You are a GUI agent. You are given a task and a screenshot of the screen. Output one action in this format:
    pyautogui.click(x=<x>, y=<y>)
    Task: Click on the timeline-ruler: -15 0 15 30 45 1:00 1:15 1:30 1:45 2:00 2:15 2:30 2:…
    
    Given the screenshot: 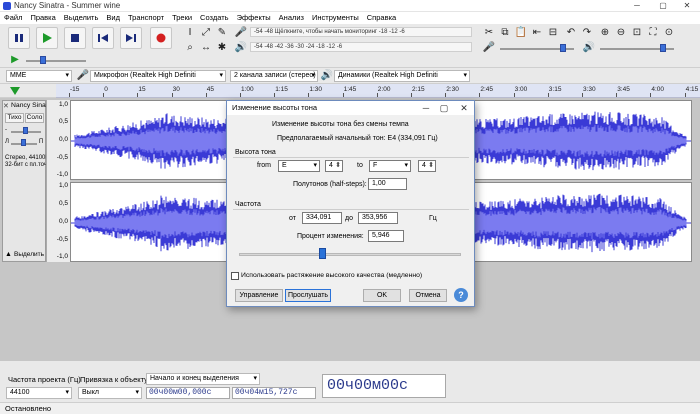 What is the action you would take?
    pyautogui.click(x=378, y=91)
    